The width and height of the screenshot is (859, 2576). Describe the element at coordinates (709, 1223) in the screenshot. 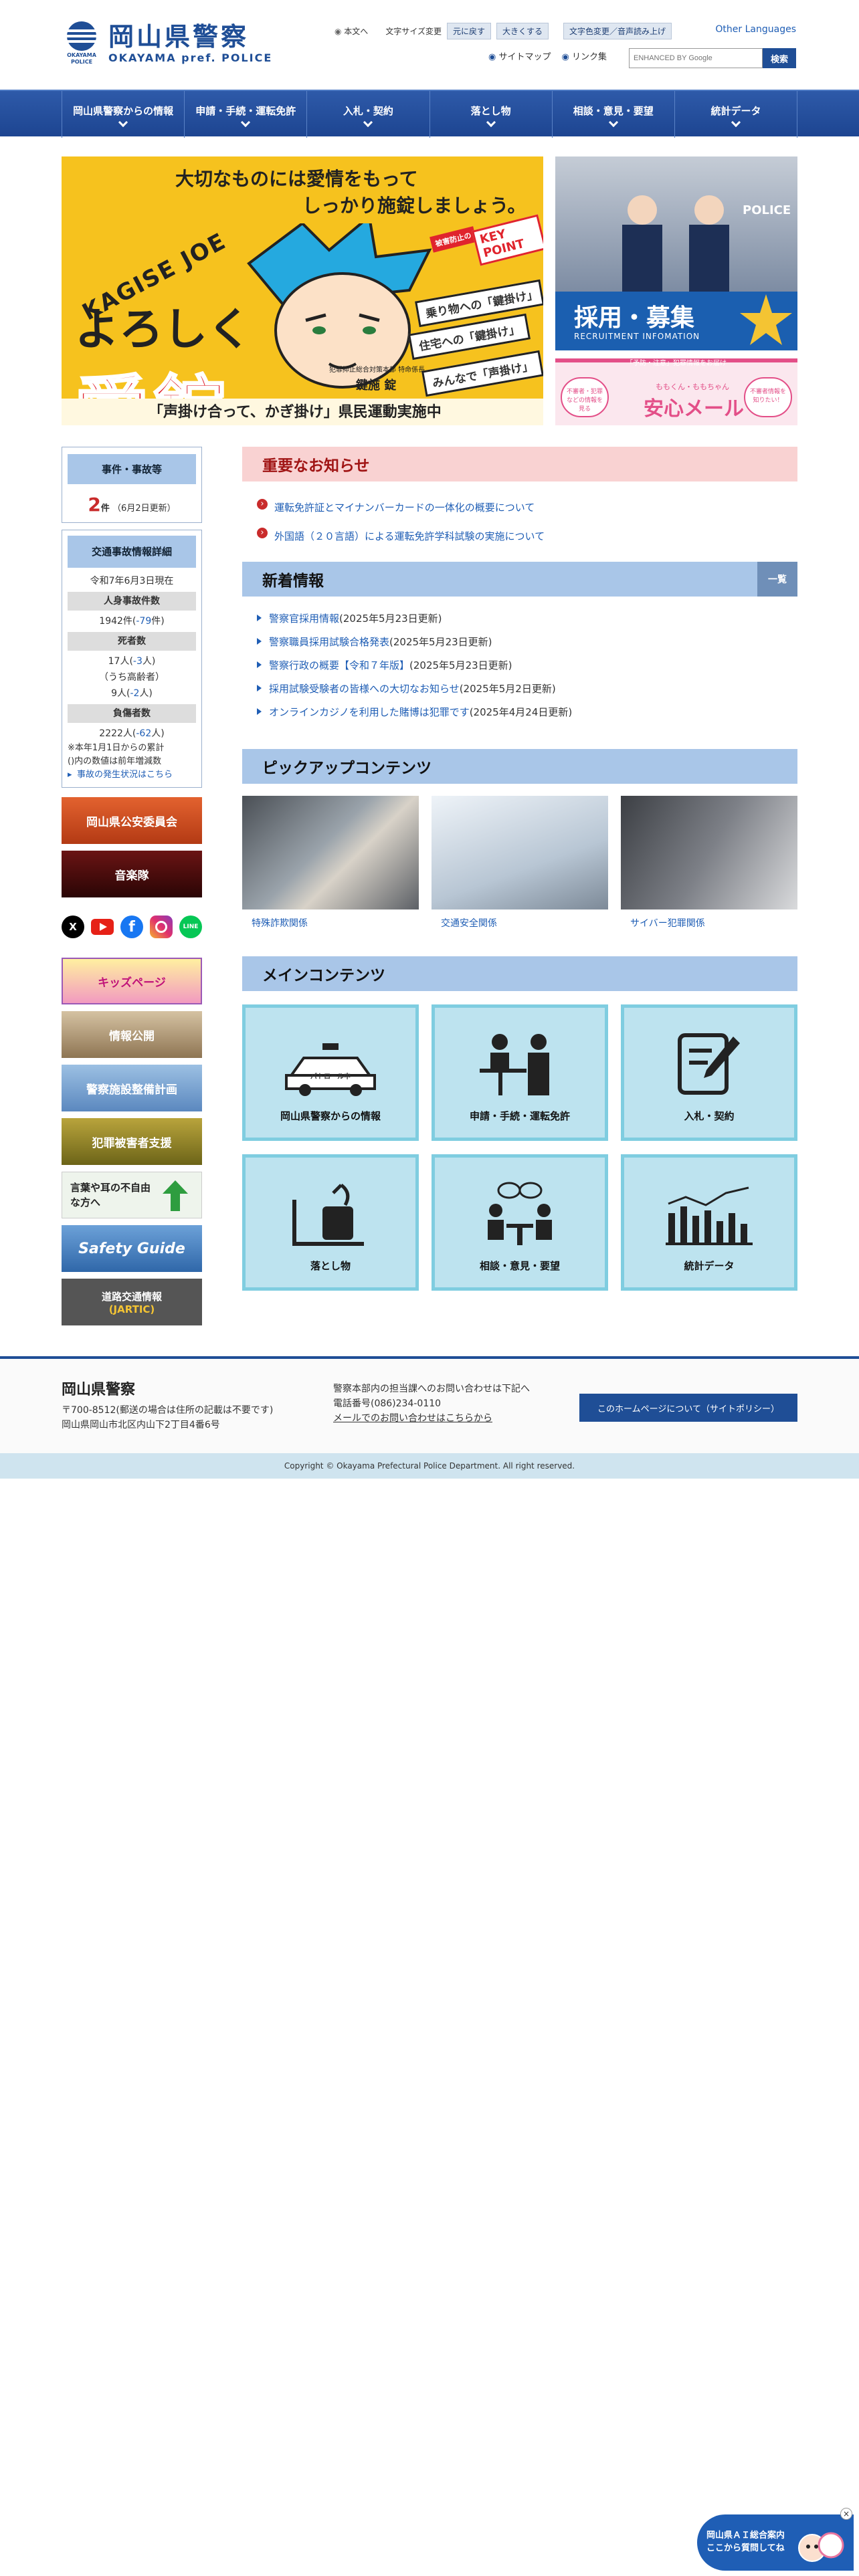

I see `tile-statistics: 統計データ` at that location.